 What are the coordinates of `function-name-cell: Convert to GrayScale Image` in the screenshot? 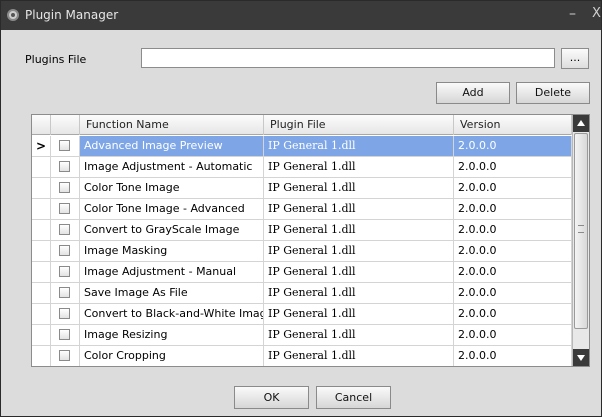 It's located at (172, 230).